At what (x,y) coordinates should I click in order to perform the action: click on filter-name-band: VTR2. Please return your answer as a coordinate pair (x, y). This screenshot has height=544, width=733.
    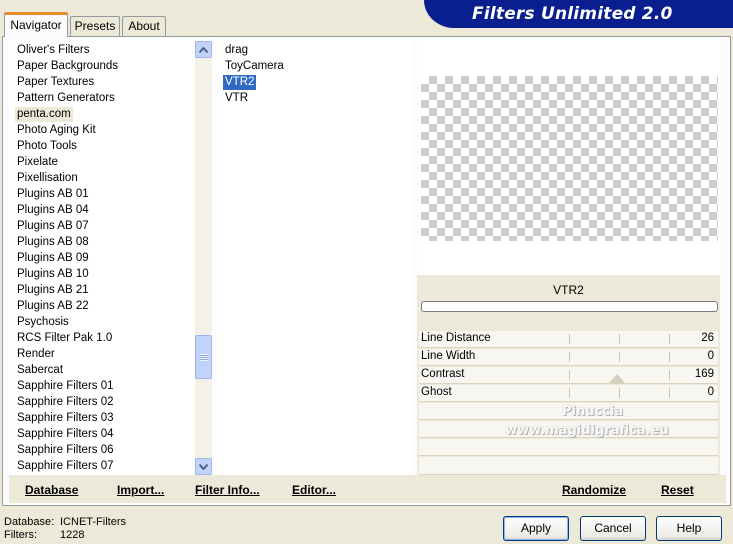
    Looking at the image, I should click on (568, 303).